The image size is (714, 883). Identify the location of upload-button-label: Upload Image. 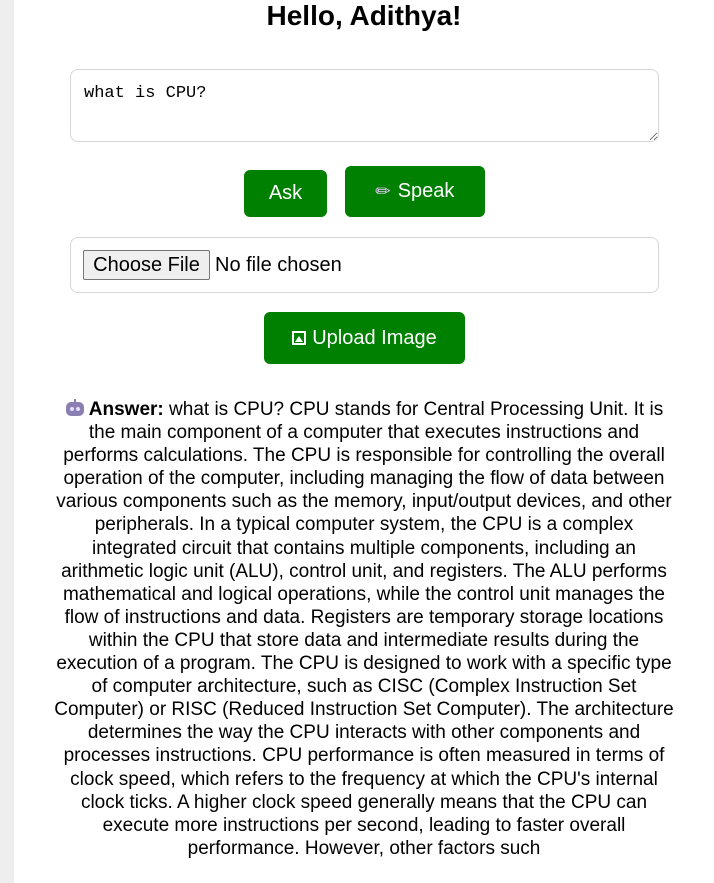
(374, 337).